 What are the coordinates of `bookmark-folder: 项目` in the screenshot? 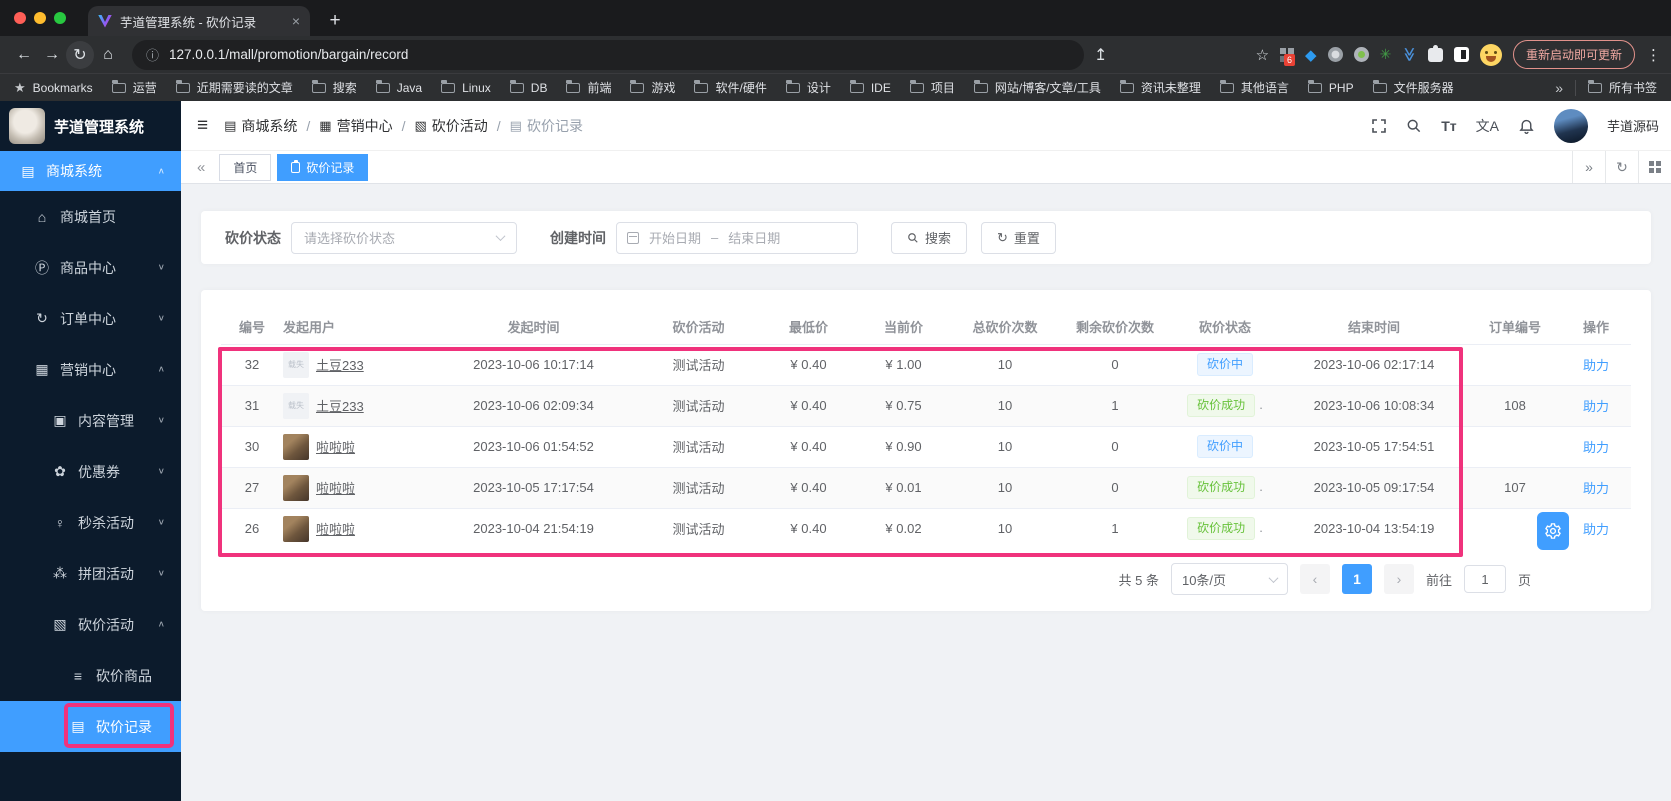 It's located at (932, 87).